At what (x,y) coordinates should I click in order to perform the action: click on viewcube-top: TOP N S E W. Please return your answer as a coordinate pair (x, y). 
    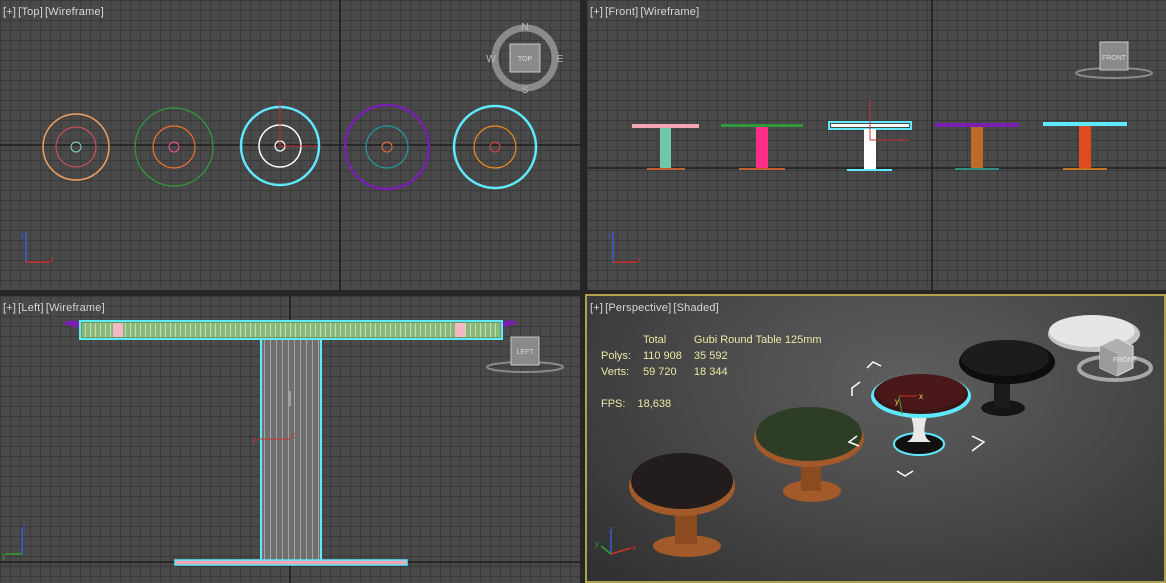
    Looking at the image, I should click on (524, 59).